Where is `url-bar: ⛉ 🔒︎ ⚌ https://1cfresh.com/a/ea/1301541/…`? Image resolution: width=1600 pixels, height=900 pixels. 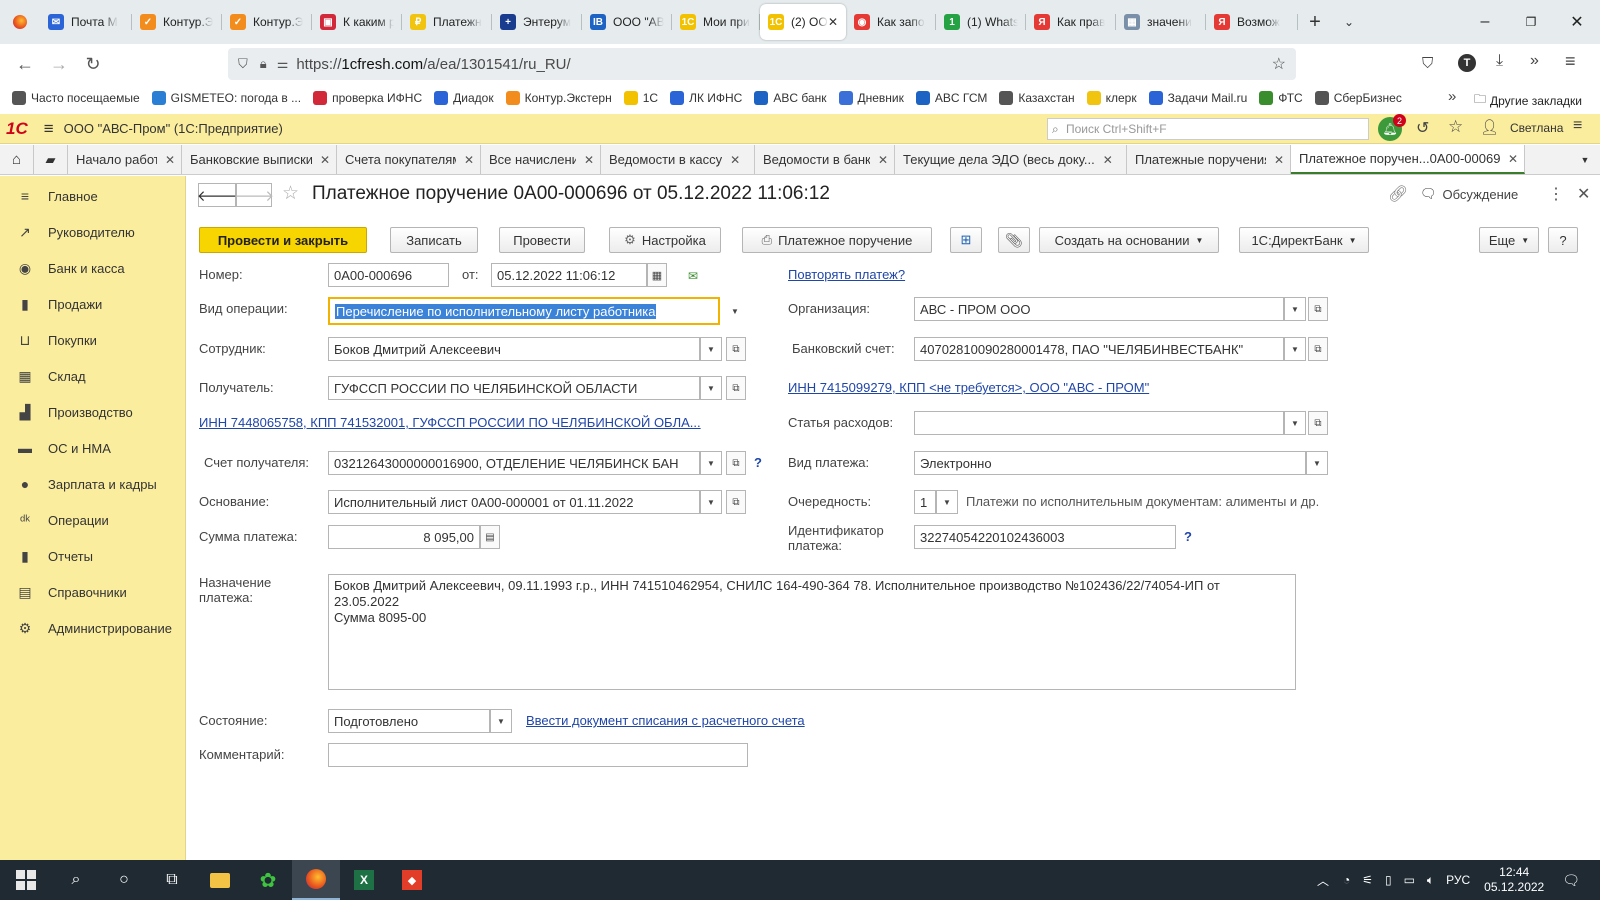 url-bar: ⛉ 🔒︎ ⚌ https://1cfresh.com/a/ea/1301541/… is located at coordinates (762, 64).